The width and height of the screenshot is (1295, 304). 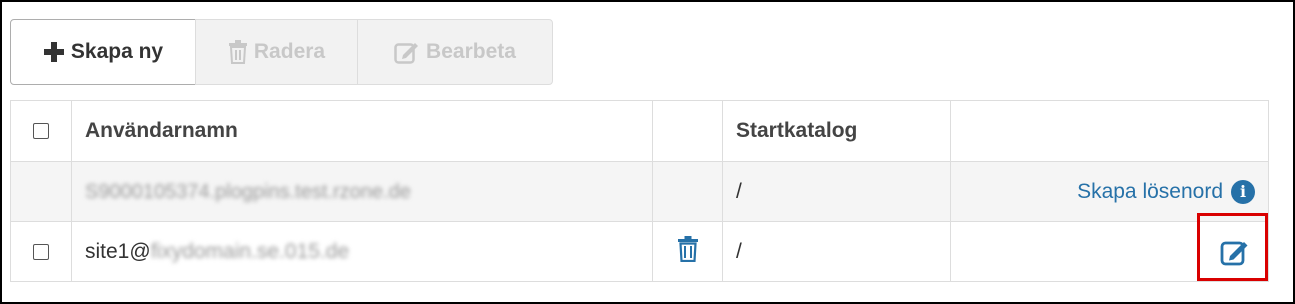 I want to click on delete-button-label: Radera, so click(x=289, y=51).